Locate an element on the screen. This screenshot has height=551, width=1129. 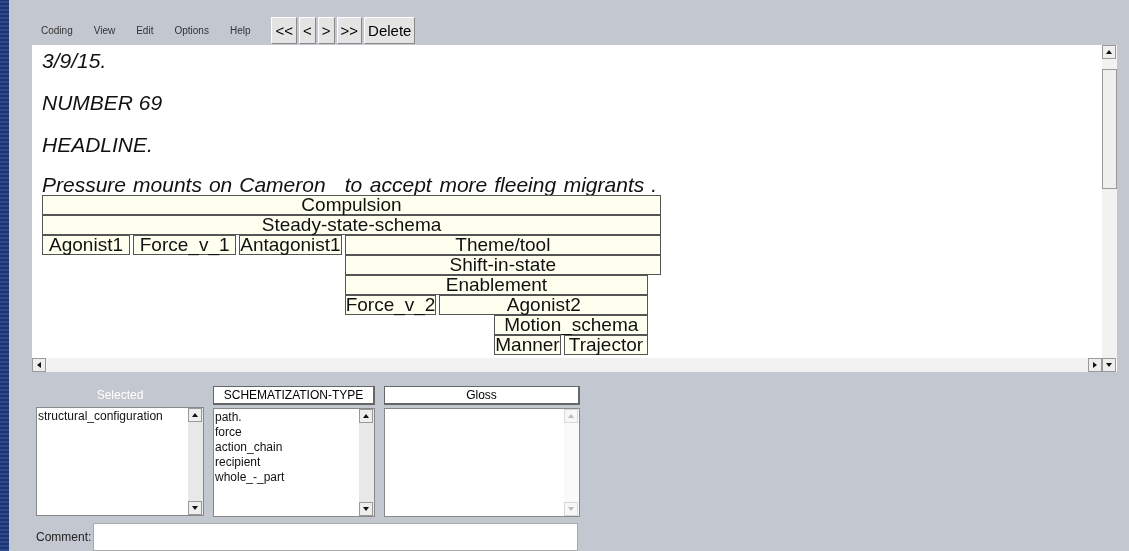
navigation-button: << is located at coordinates (284, 31).